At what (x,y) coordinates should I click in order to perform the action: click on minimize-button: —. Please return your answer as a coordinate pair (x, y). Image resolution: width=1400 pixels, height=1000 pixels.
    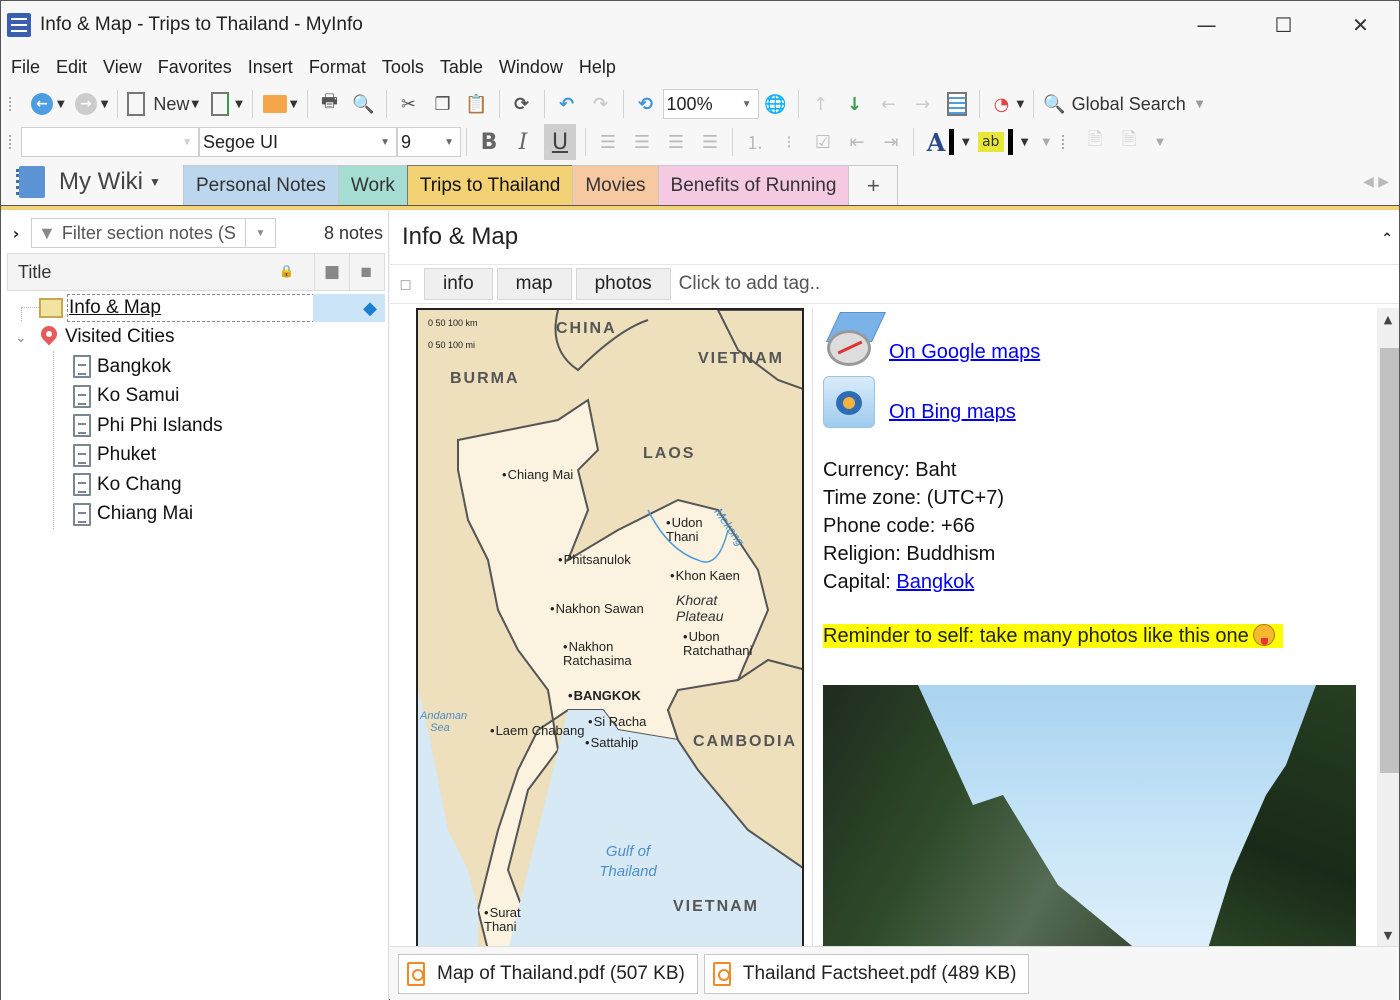
    Looking at the image, I should click on (1206, 25).